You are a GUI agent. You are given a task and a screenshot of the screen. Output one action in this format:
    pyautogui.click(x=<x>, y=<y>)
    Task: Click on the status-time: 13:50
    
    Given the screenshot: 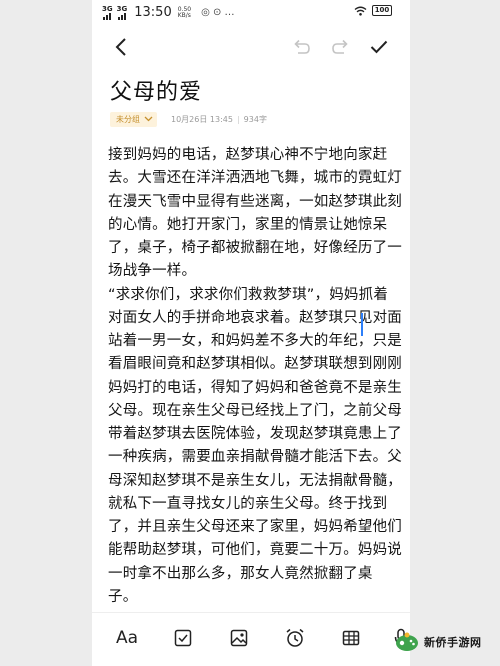 What is the action you would take?
    pyautogui.click(x=153, y=12)
    